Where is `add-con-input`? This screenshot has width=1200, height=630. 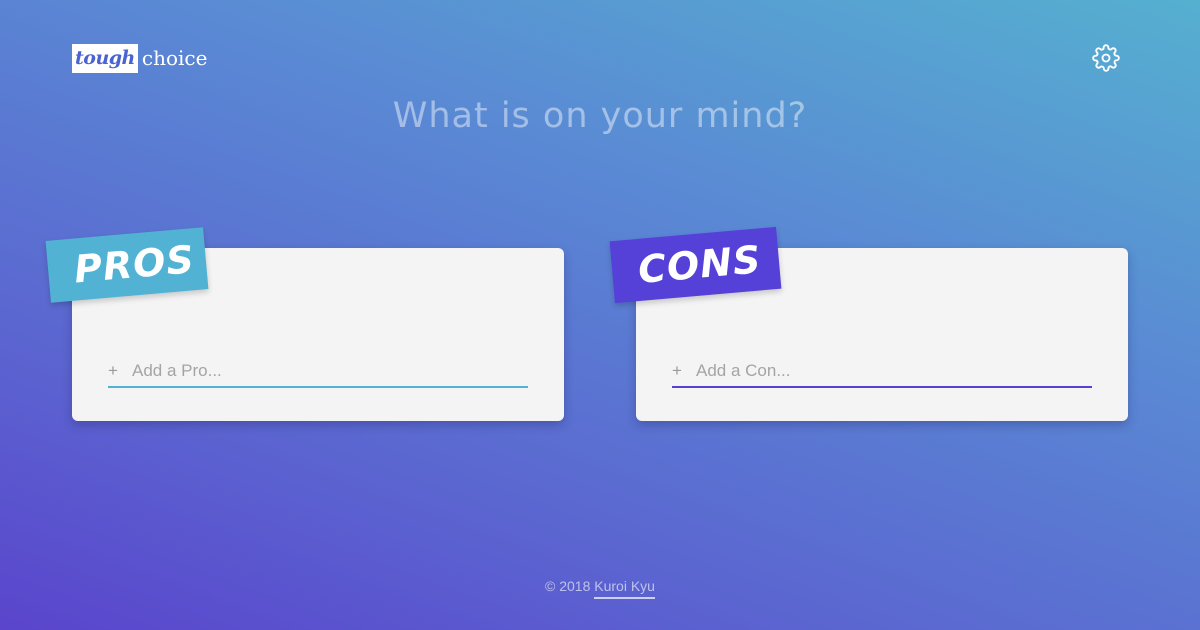
add-con-input is located at coordinates (894, 371).